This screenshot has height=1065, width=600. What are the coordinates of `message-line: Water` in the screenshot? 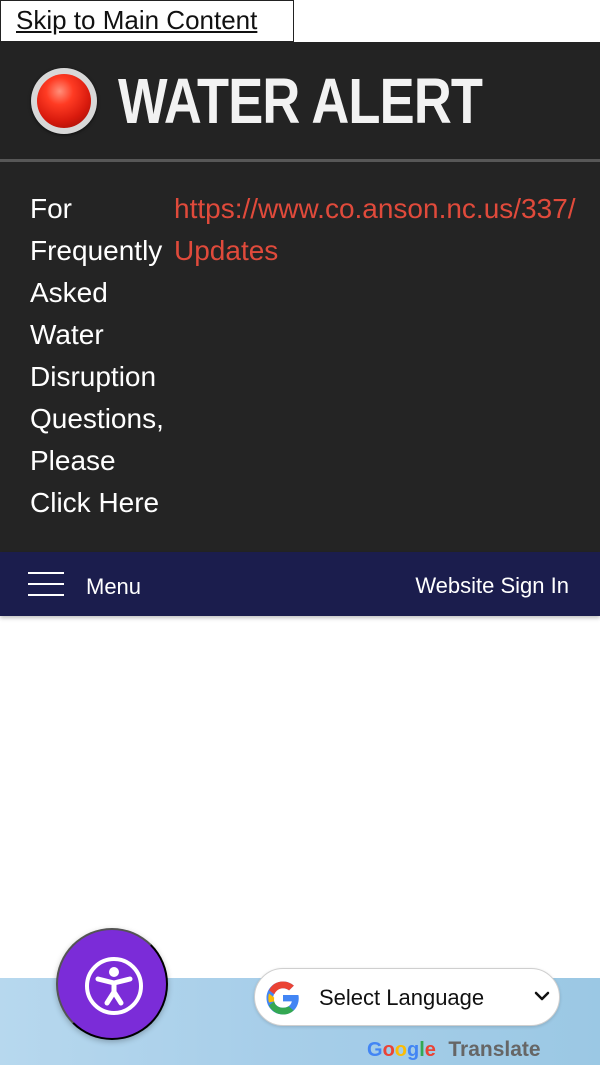 It's located at (67, 334).